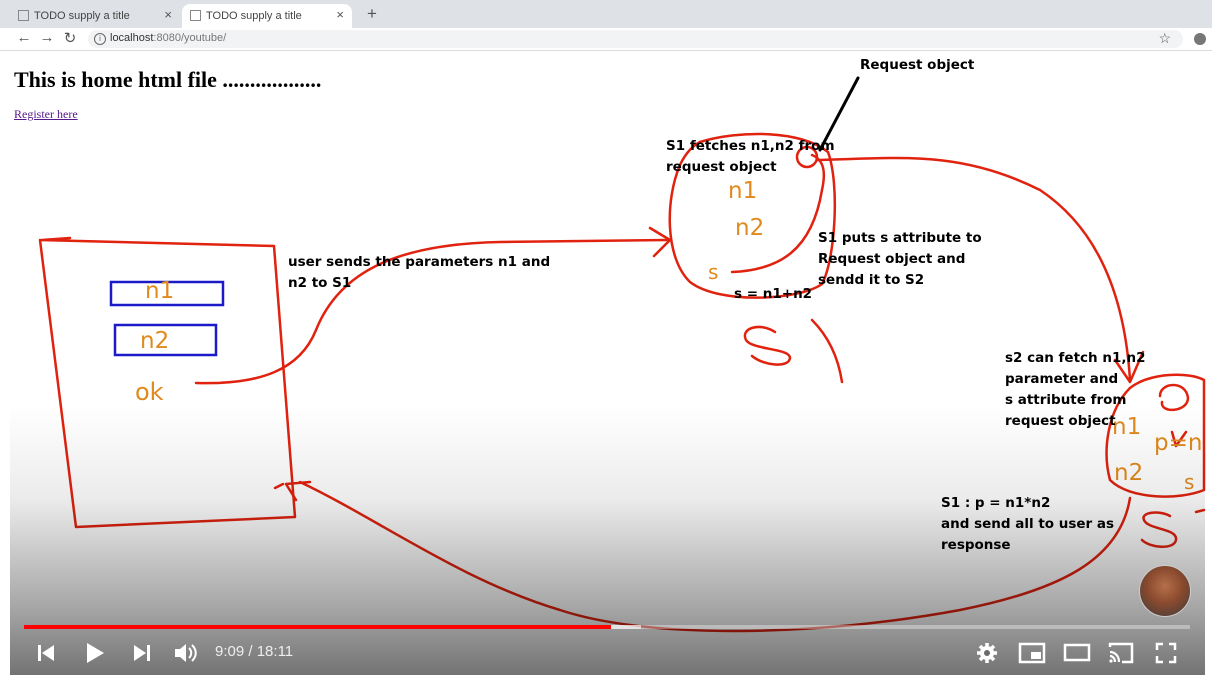 This screenshot has width=1212, height=684. What do you see at coordinates (419, 262) in the screenshot?
I see `note-line: user sends the parameters n1 and` at bounding box center [419, 262].